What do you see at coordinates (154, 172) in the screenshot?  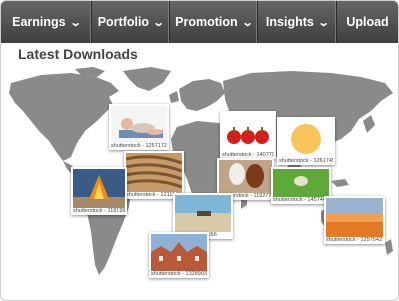 I see `thumbnail-image-dunes` at bounding box center [154, 172].